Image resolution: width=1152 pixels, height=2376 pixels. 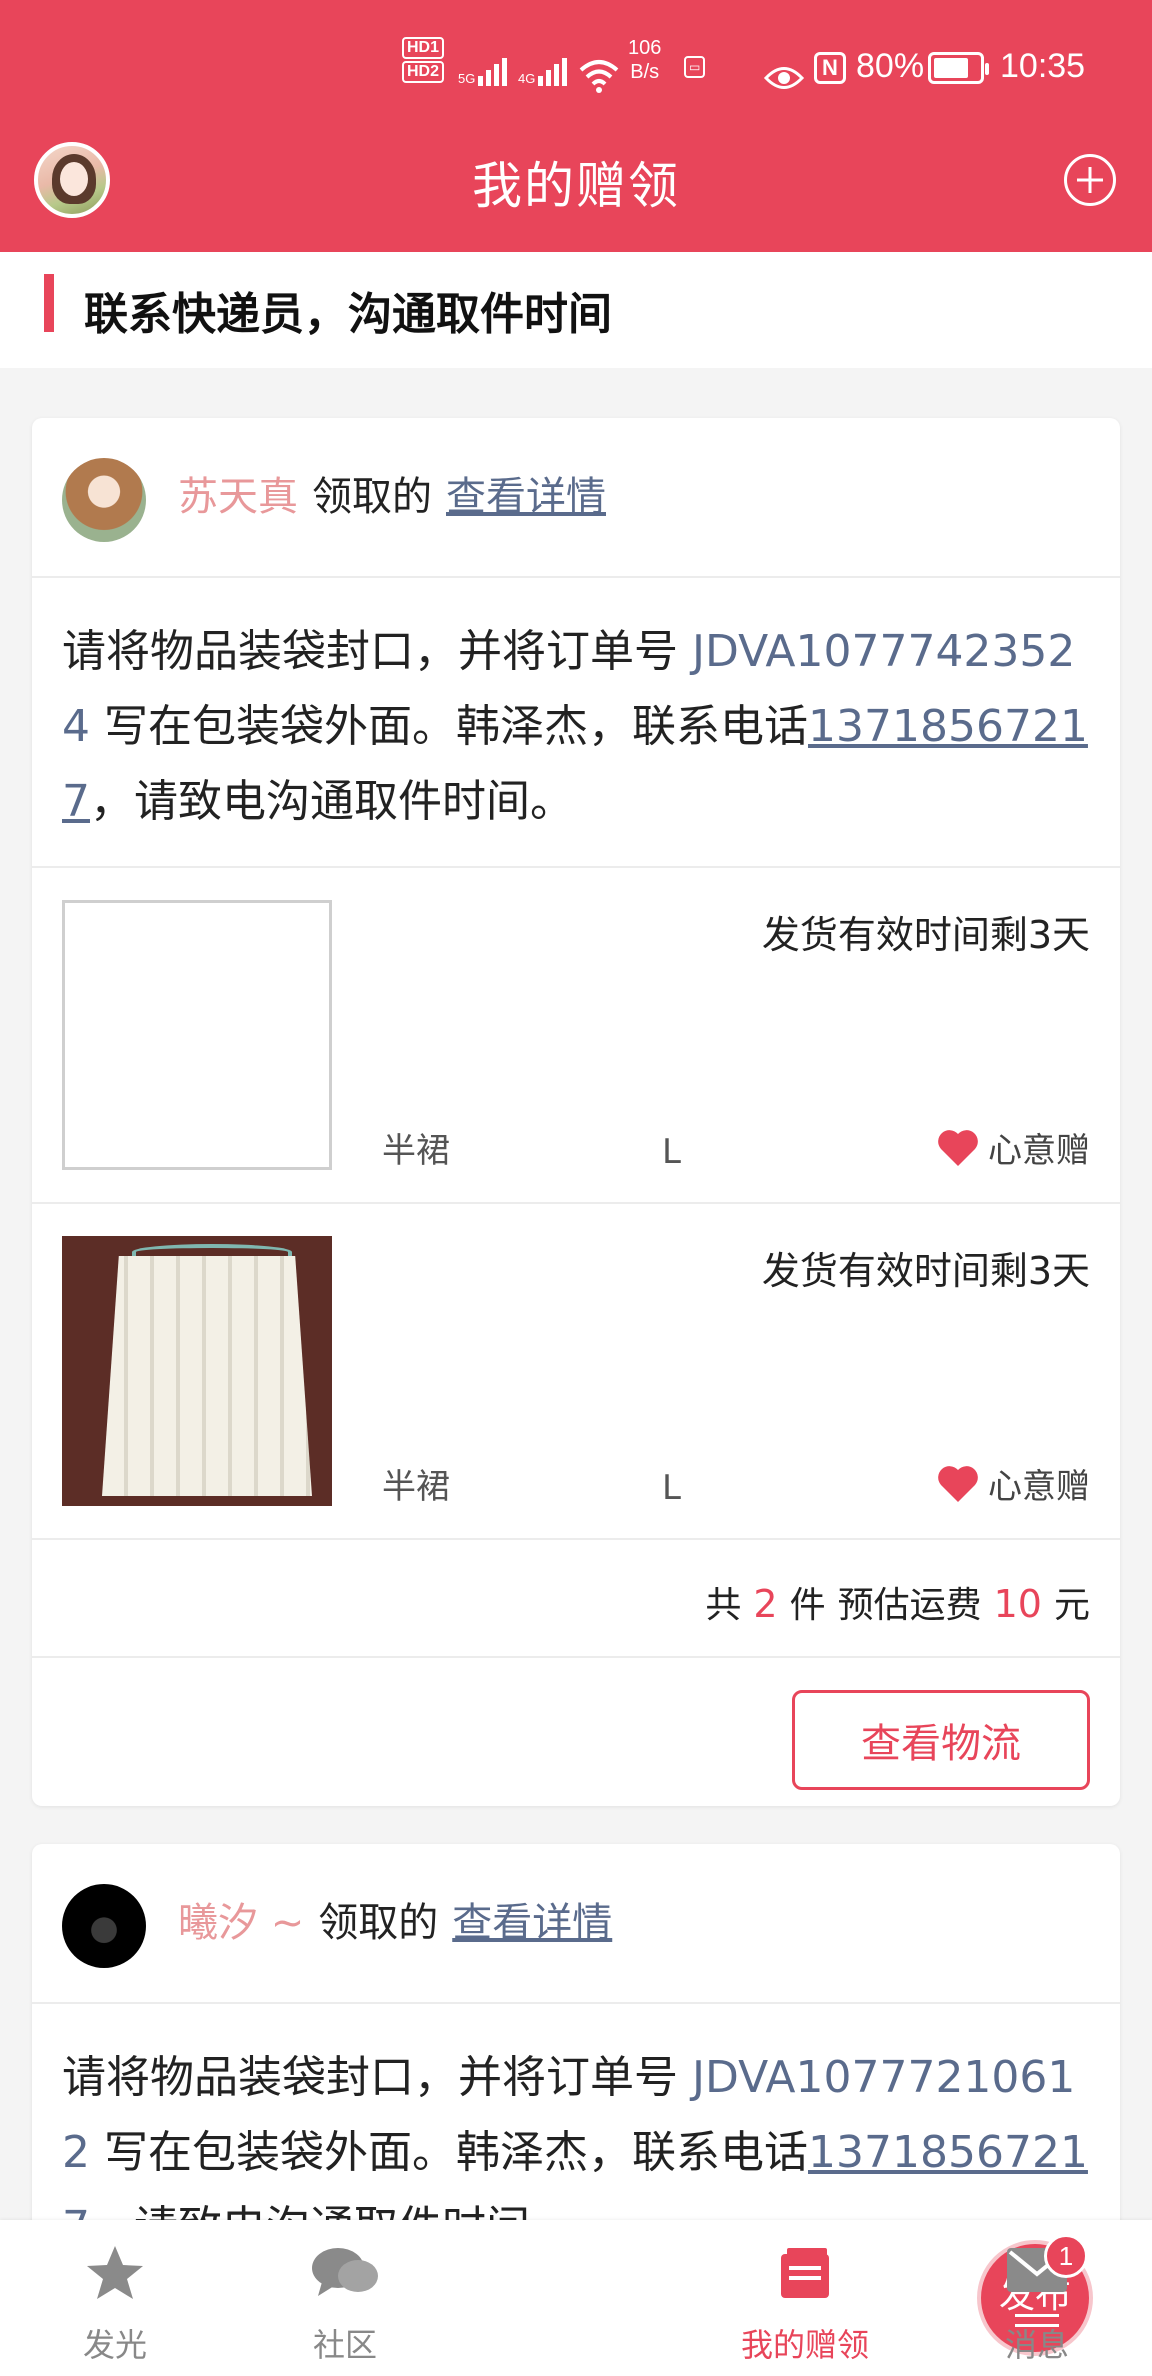 What do you see at coordinates (576, 66) in the screenshot?
I see `status-bar: HD1 HD2 5G 4G 106 B/s ▭ N 80% 10:35` at bounding box center [576, 66].